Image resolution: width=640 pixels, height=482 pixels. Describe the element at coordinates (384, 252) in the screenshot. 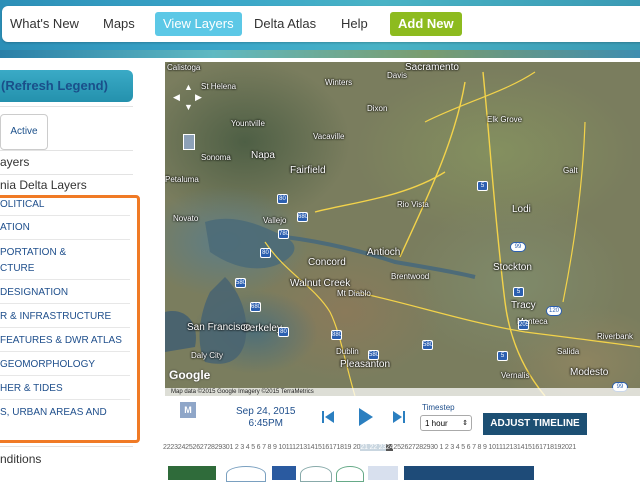

I see `map-label: Antioch` at that location.